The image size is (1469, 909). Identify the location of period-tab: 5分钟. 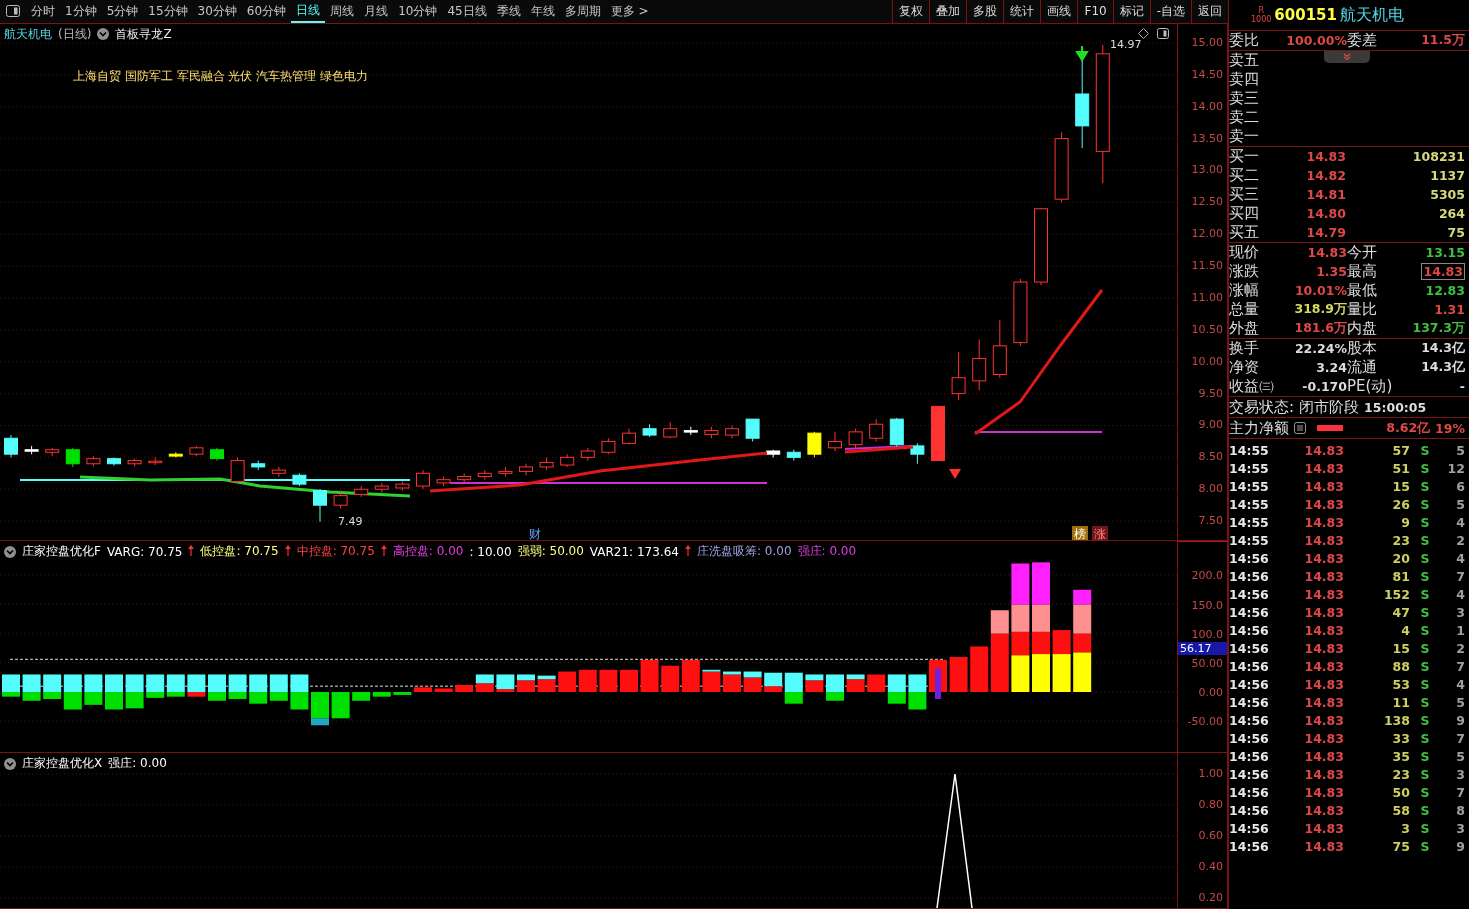
(122, 11).